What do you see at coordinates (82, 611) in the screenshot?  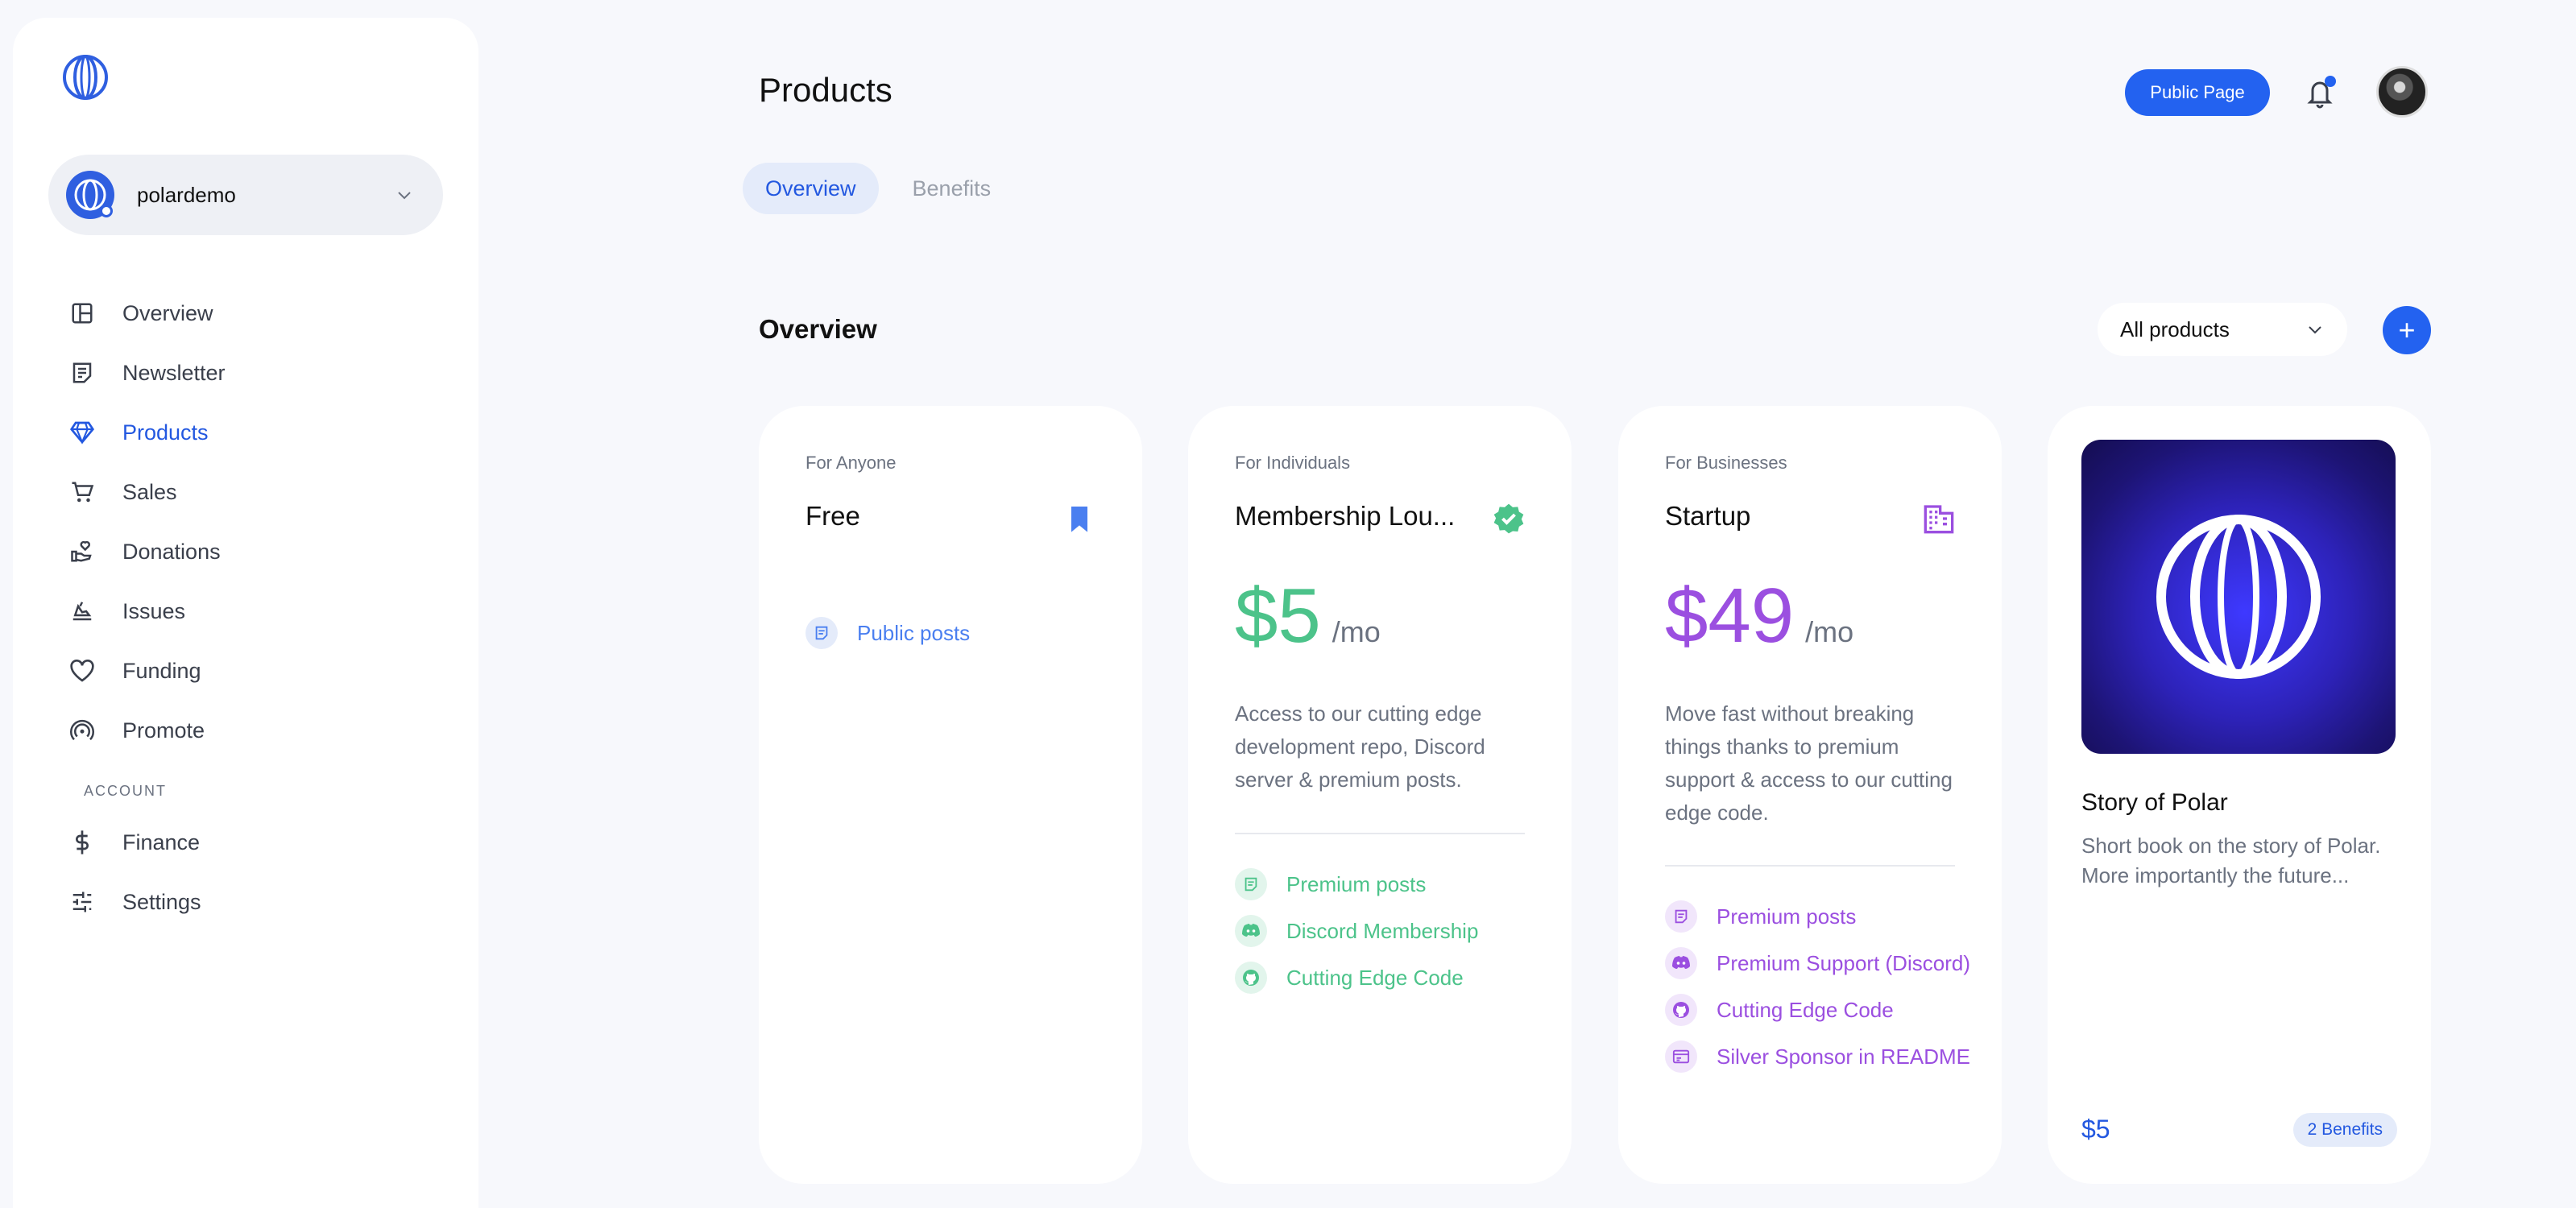 I see `issue-icon` at bounding box center [82, 611].